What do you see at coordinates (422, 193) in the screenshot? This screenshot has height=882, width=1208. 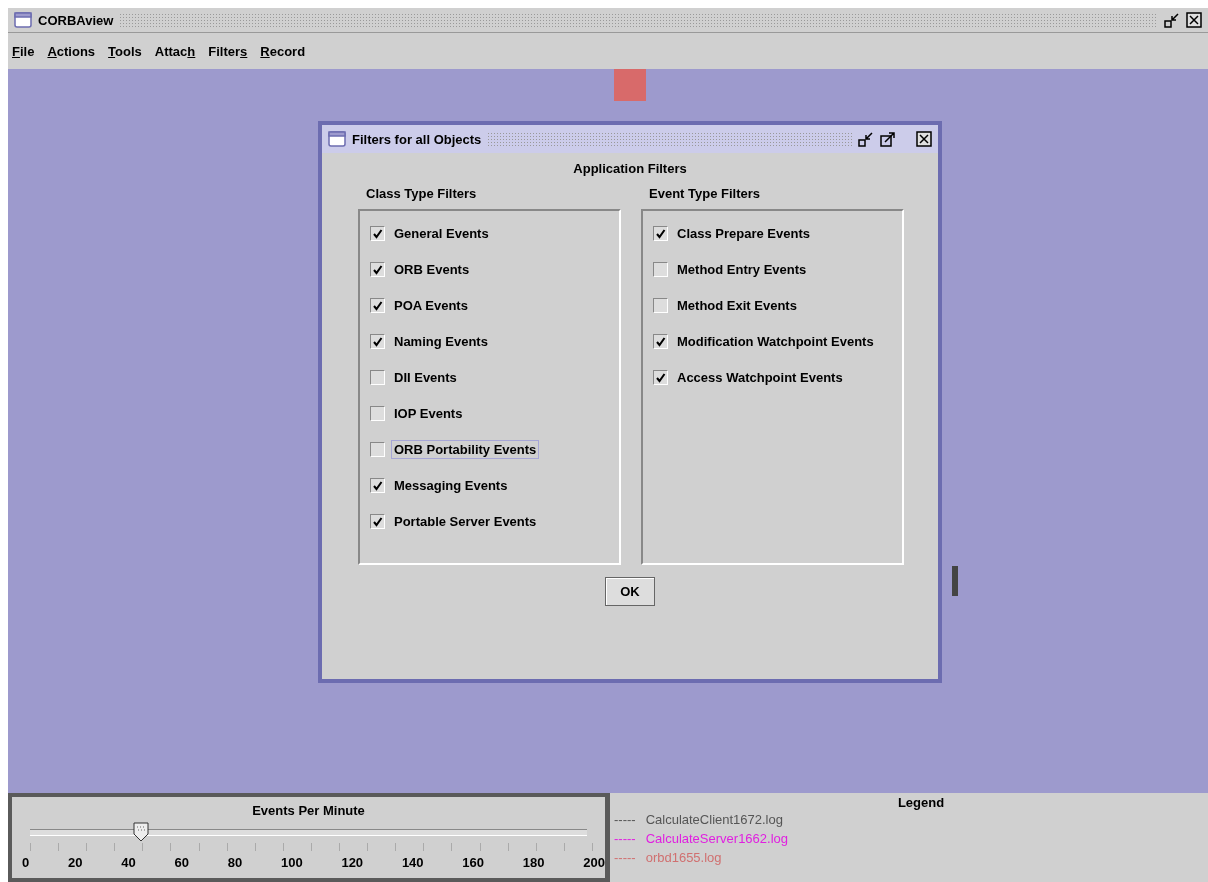 I see `group-title: Class Type Filters` at bounding box center [422, 193].